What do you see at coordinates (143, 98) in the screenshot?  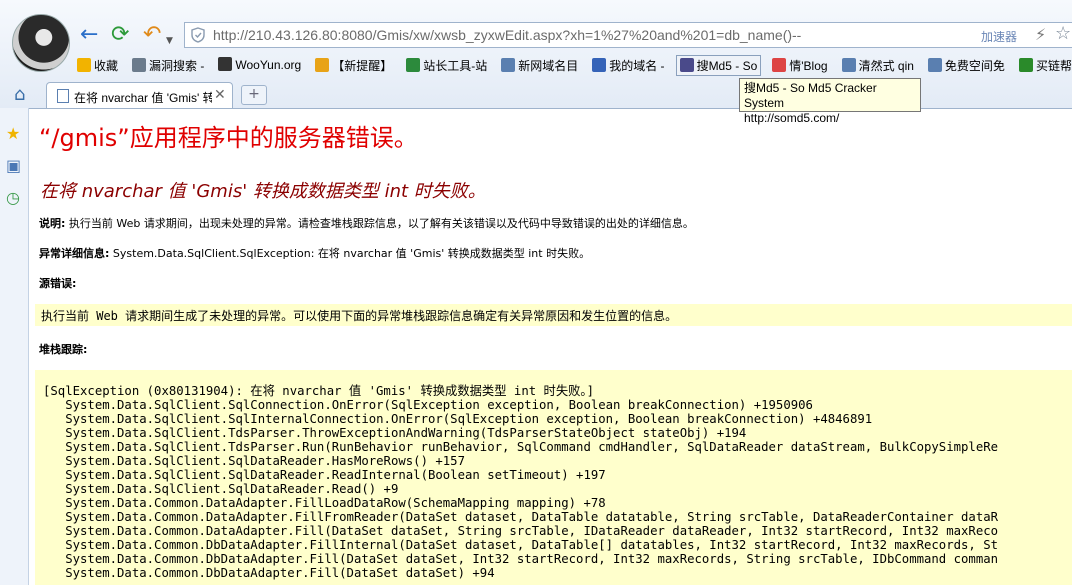 I see `tab-title: 在将 nvarchar 值 'Gmis' 转` at bounding box center [143, 98].